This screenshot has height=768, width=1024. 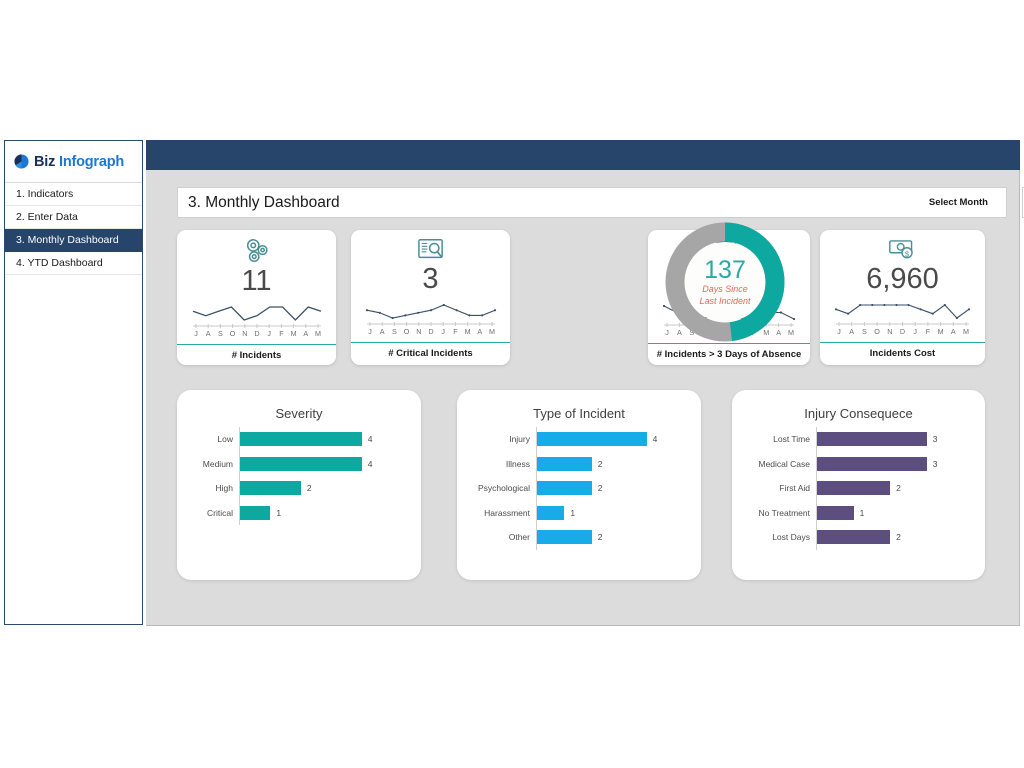 What do you see at coordinates (217, 463) in the screenshot?
I see `bar-category-label: Medium` at bounding box center [217, 463].